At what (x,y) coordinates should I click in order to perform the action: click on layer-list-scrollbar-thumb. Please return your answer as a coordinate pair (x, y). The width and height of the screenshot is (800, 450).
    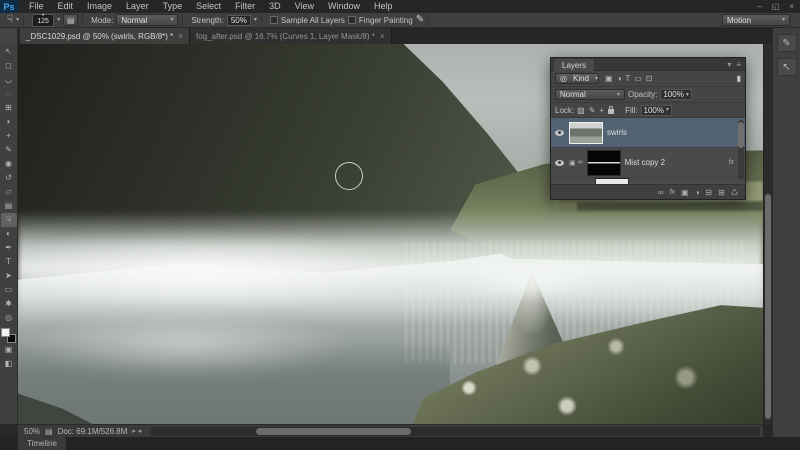
    Looking at the image, I should click on (741, 135).